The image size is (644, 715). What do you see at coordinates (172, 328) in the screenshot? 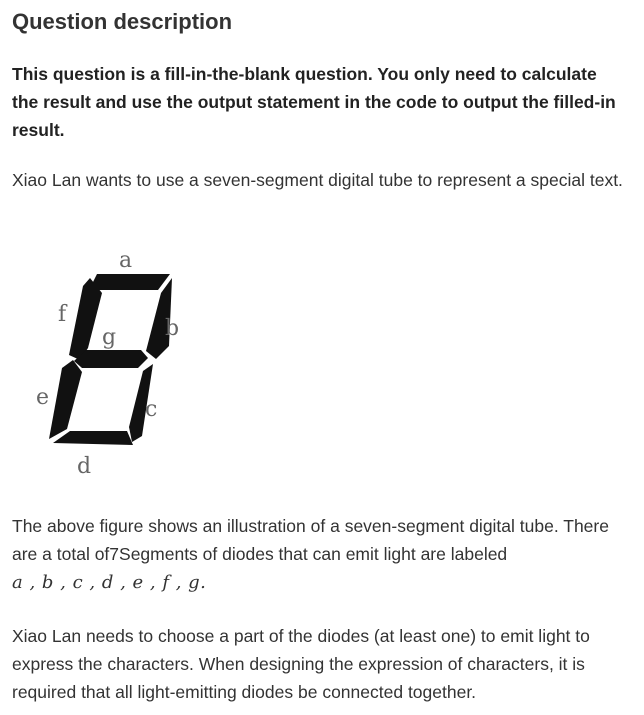
I see `segment-label-b: b` at bounding box center [172, 328].